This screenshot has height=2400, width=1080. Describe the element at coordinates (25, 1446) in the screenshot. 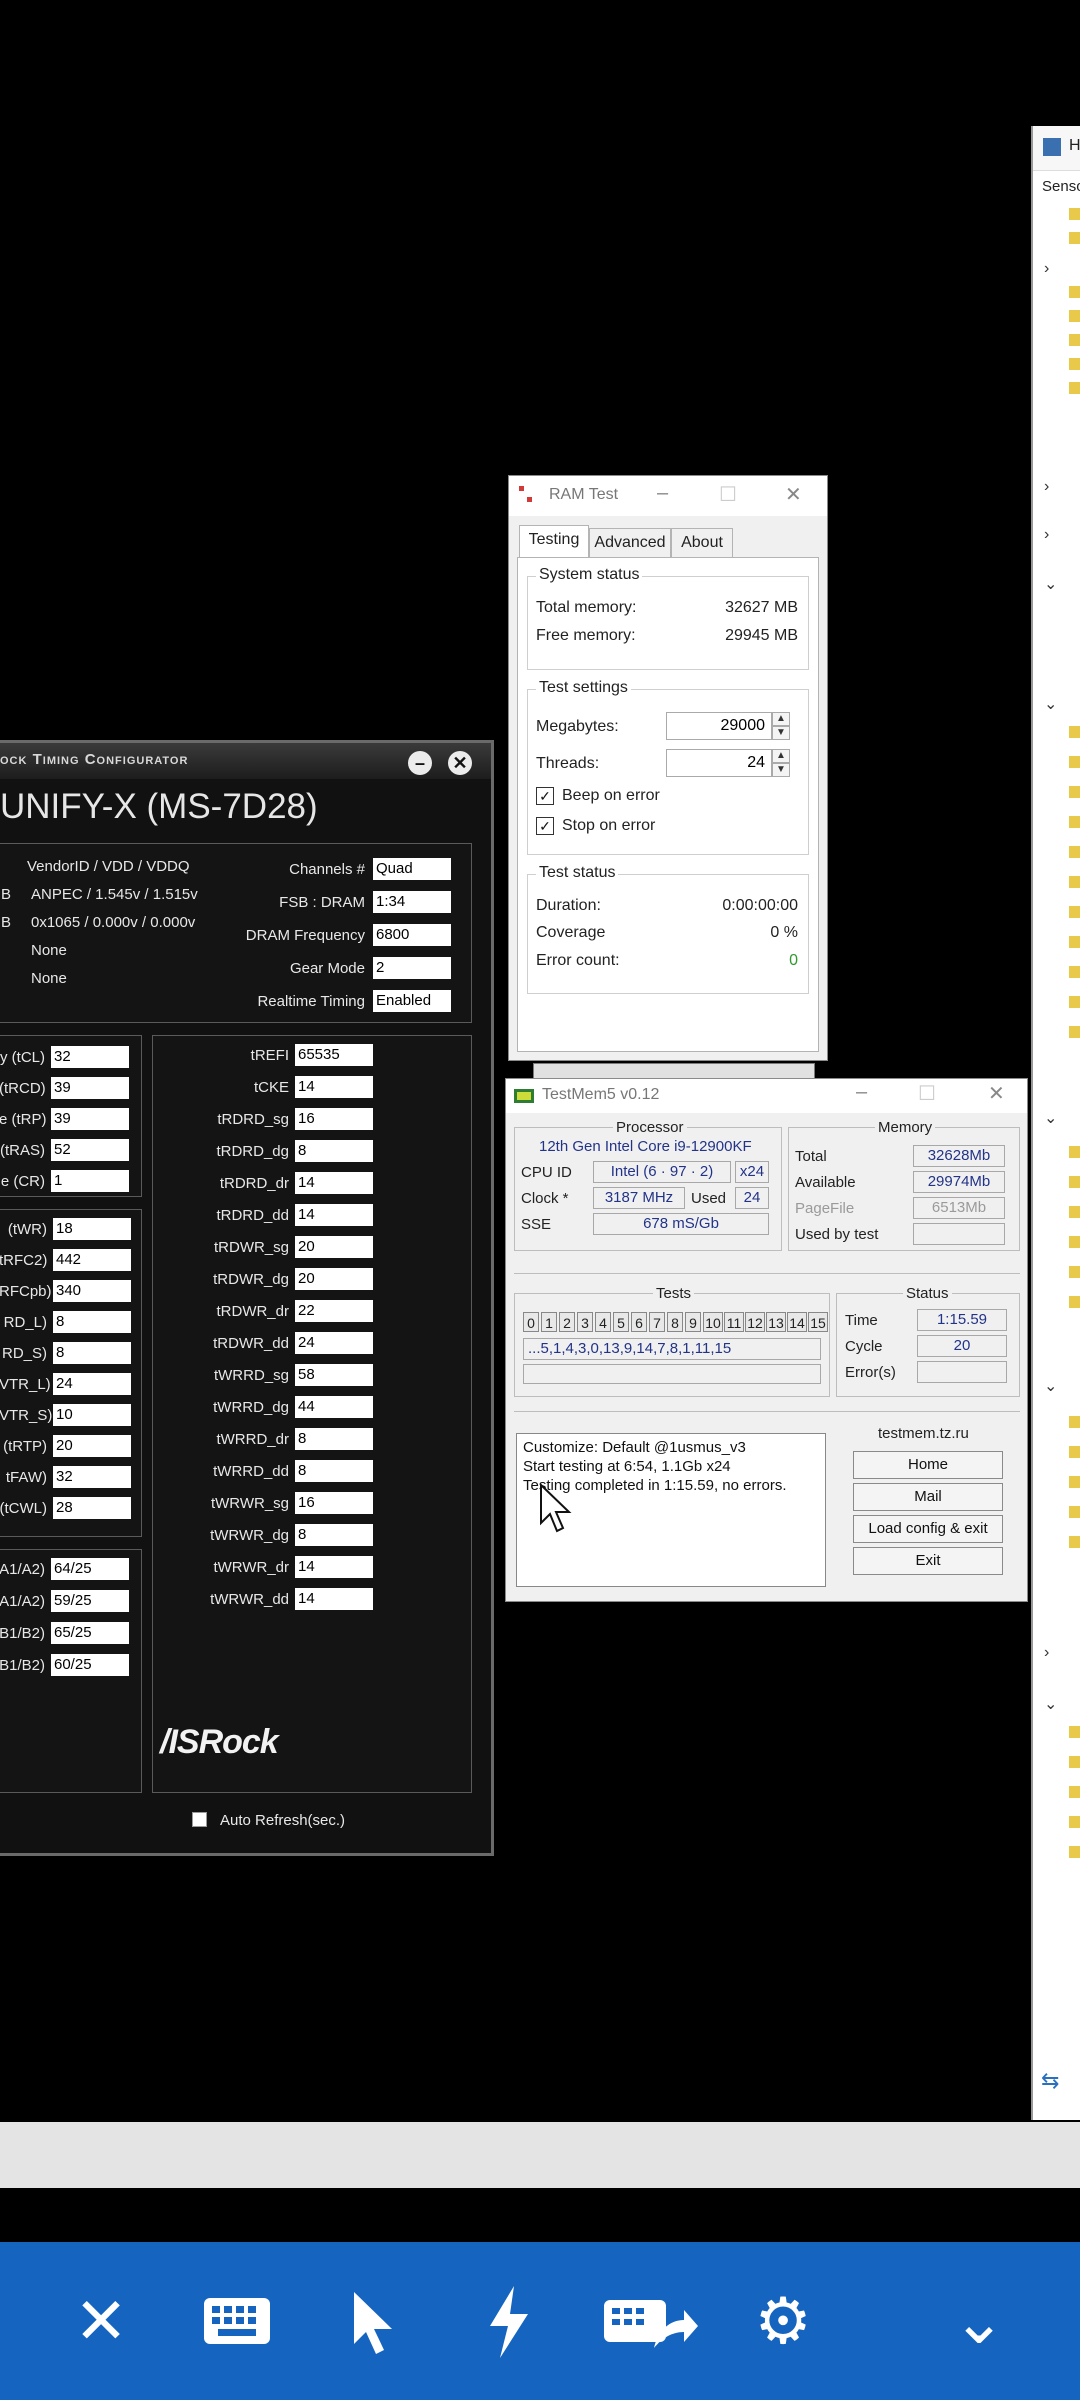

I see `timing-label: (tRTP)` at that location.